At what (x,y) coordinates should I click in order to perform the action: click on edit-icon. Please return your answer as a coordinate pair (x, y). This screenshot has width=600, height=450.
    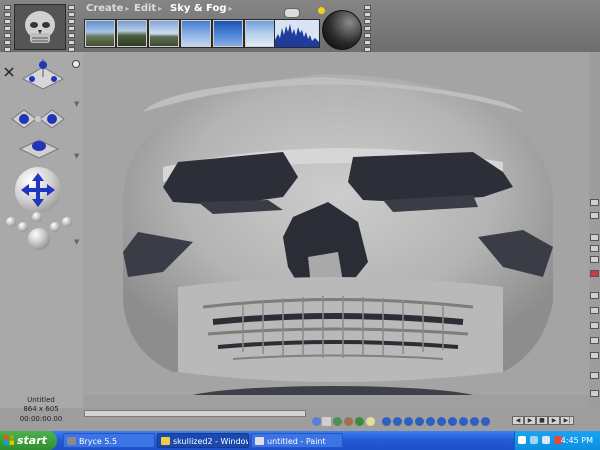
    Looking at the image, I should click on (594, 215).